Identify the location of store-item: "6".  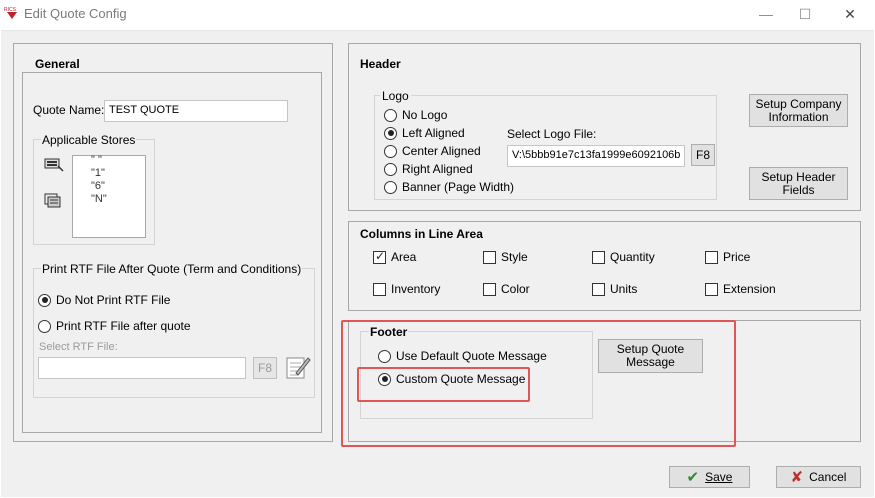
(99, 186).